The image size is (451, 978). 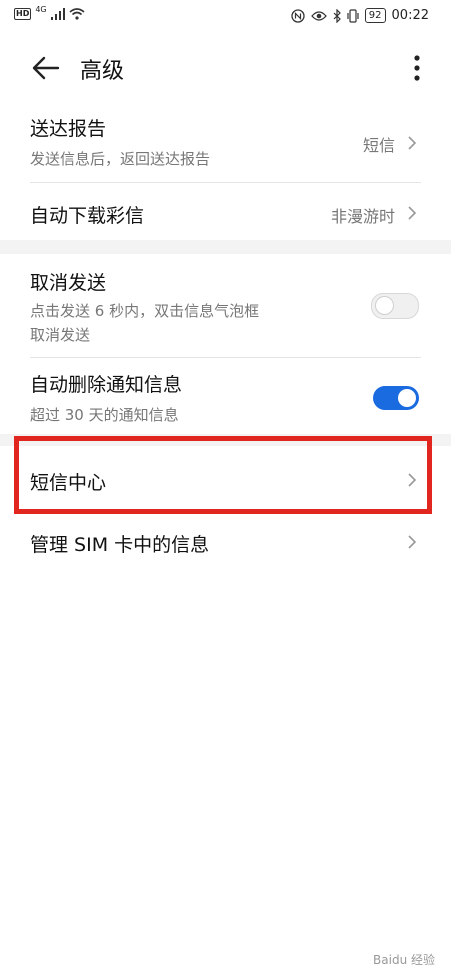 I want to click on manage-sim-messages-title: 管理 SIM 卡中的信息, so click(x=120, y=545).